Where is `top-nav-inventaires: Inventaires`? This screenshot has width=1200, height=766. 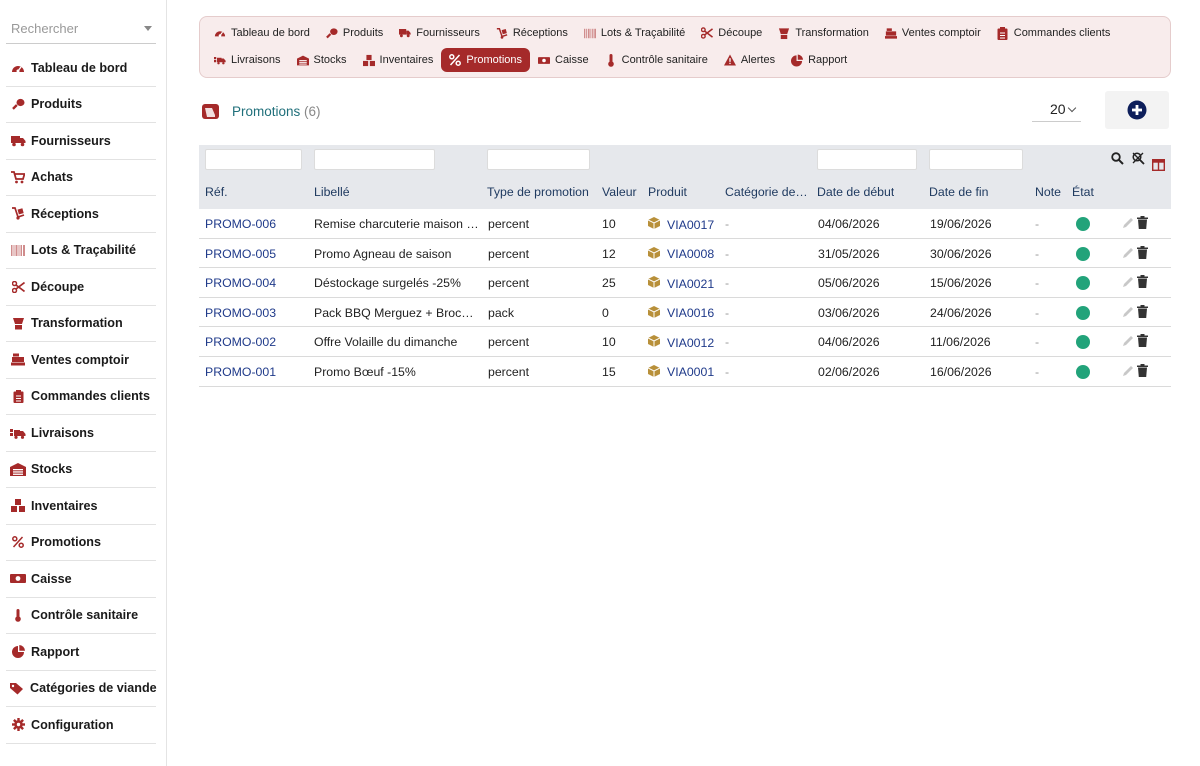 top-nav-inventaires: Inventaires is located at coordinates (398, 60).